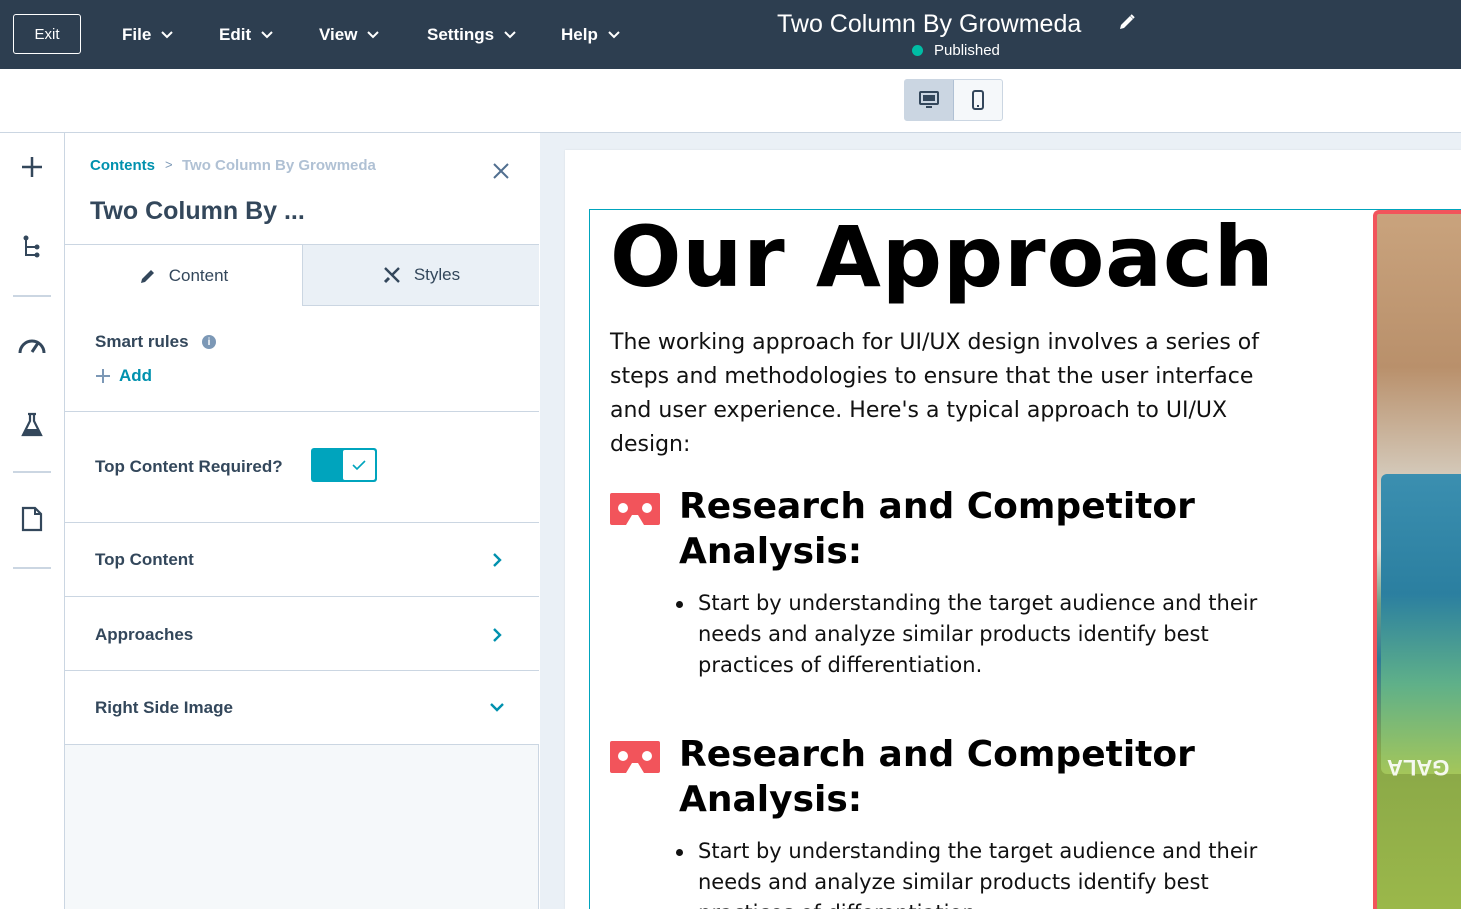  What do you see at coordinates (461, 34) in the screenshot?
I see `menu-label: Settings` at bounding box center [461, 34].